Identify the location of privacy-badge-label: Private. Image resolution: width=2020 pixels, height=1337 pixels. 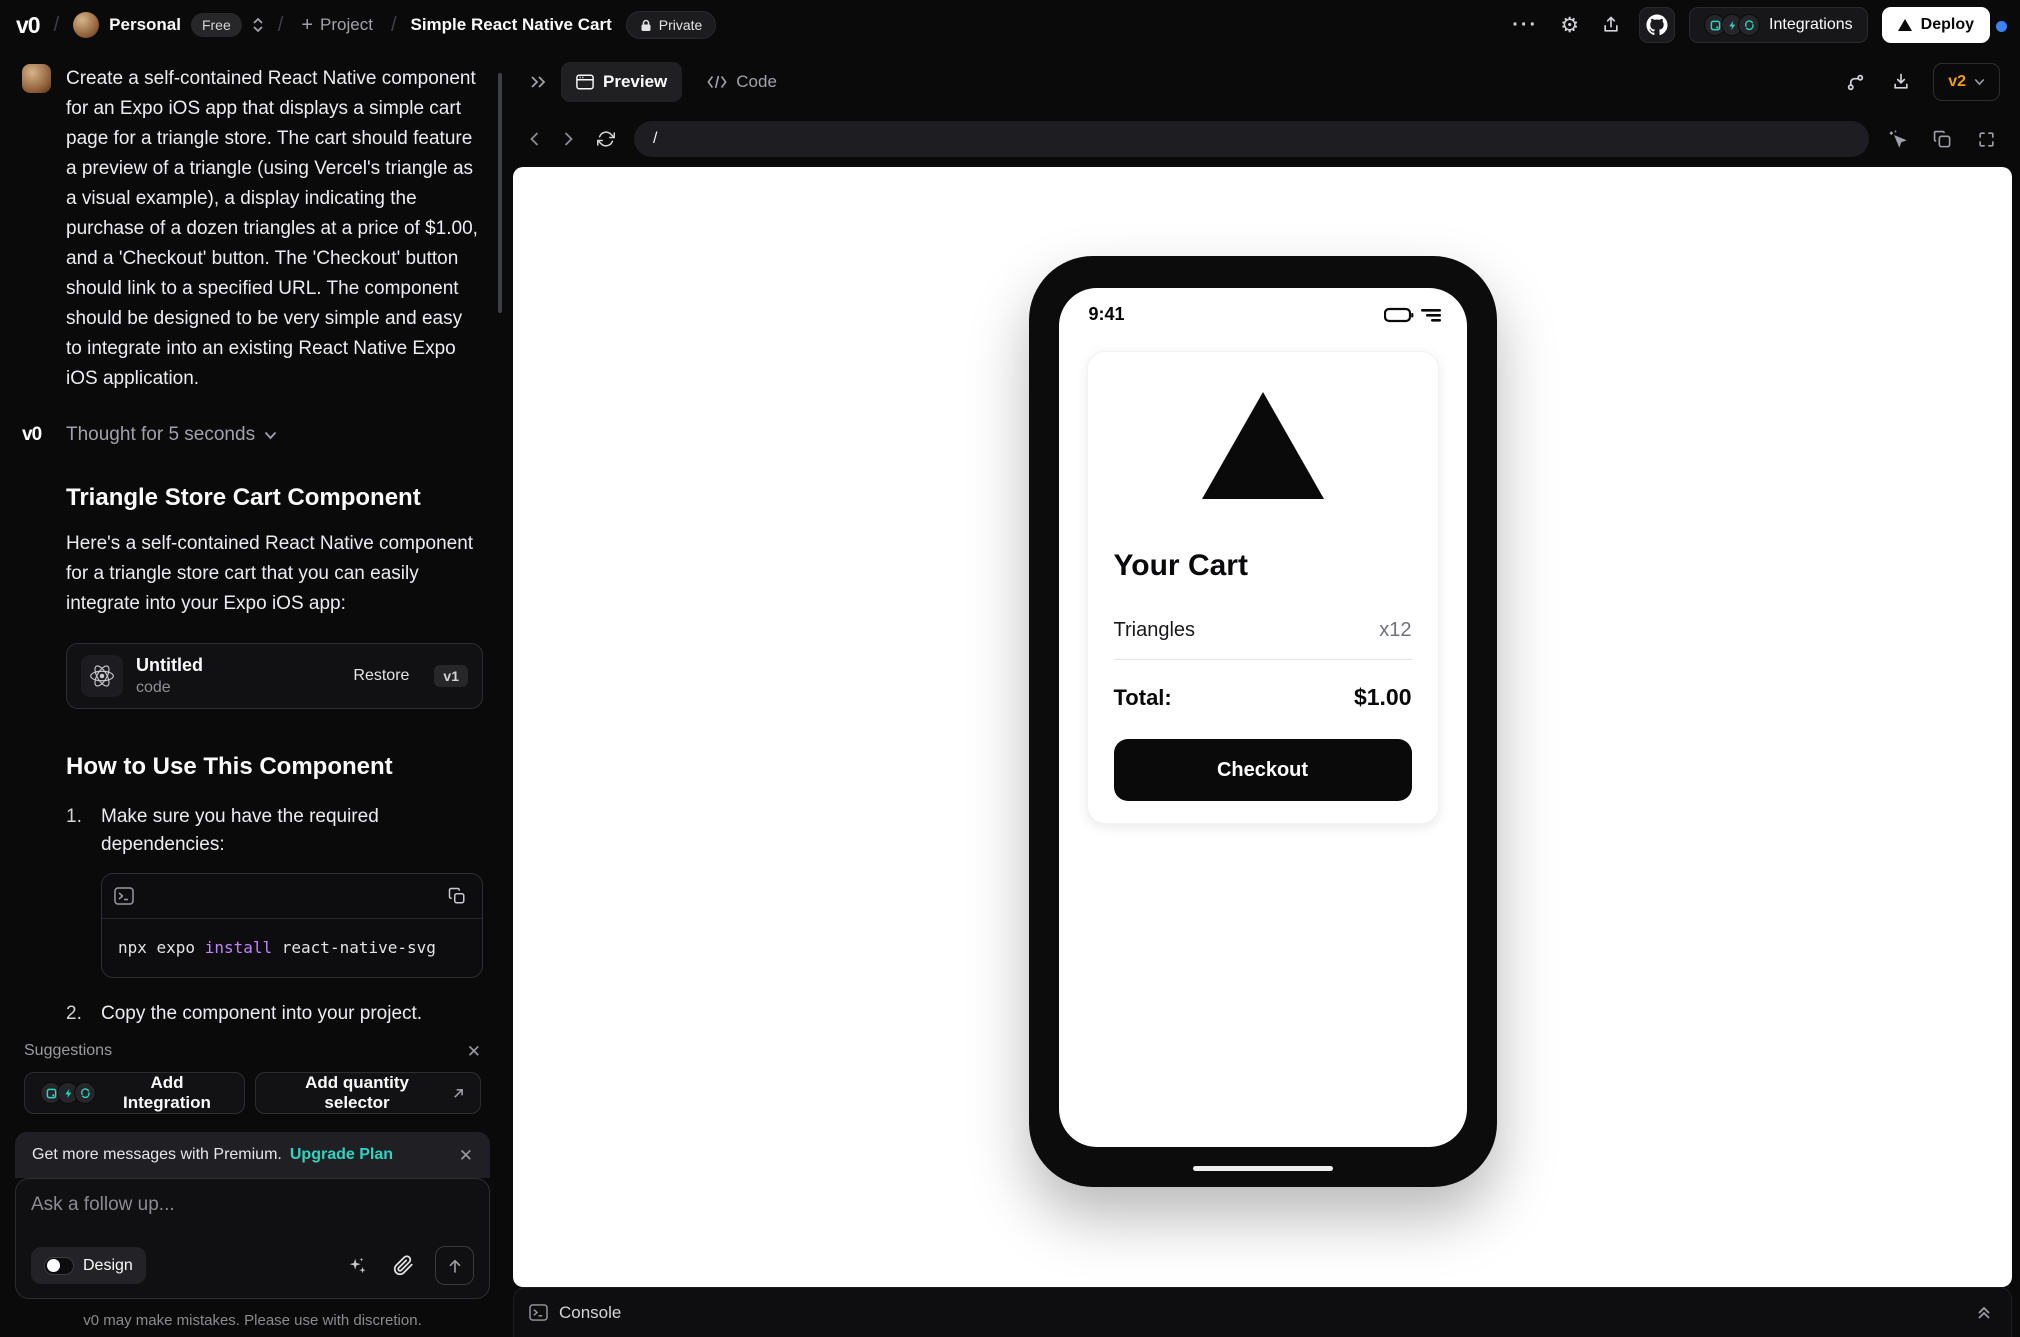
(680, 25).